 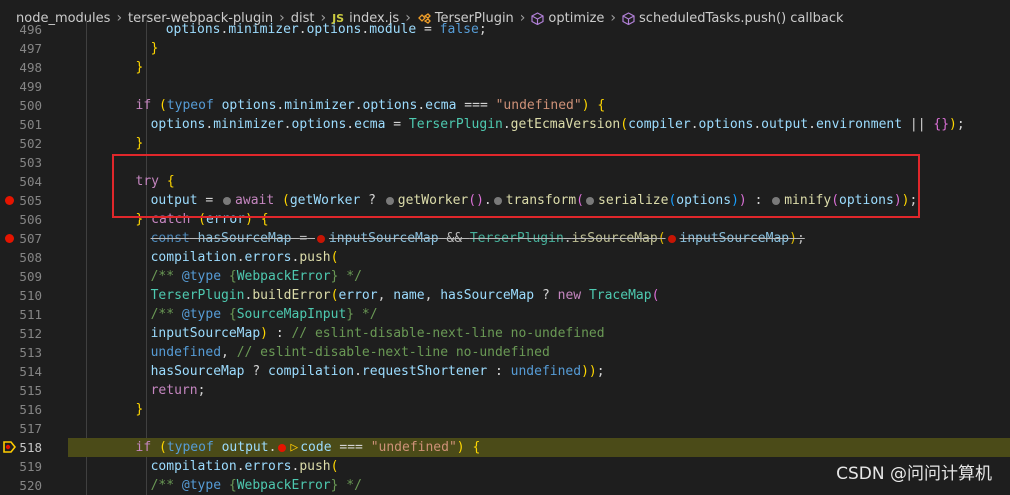 I want to click on line-number: 496, so click(x=30, y=29).